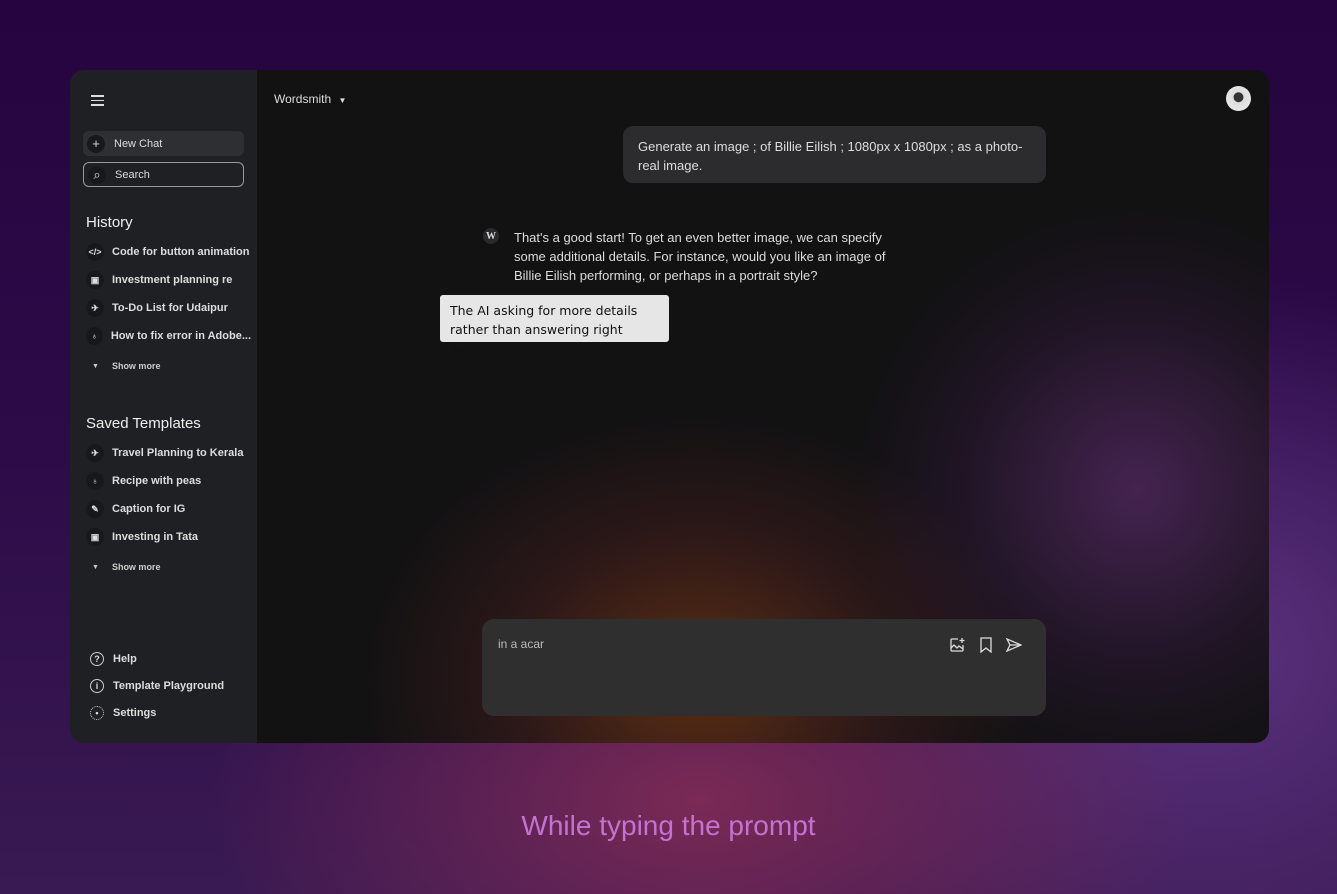 The width and height of the screenshot is (1337, 894). I want to click on send-icon, so click(1014, 645).